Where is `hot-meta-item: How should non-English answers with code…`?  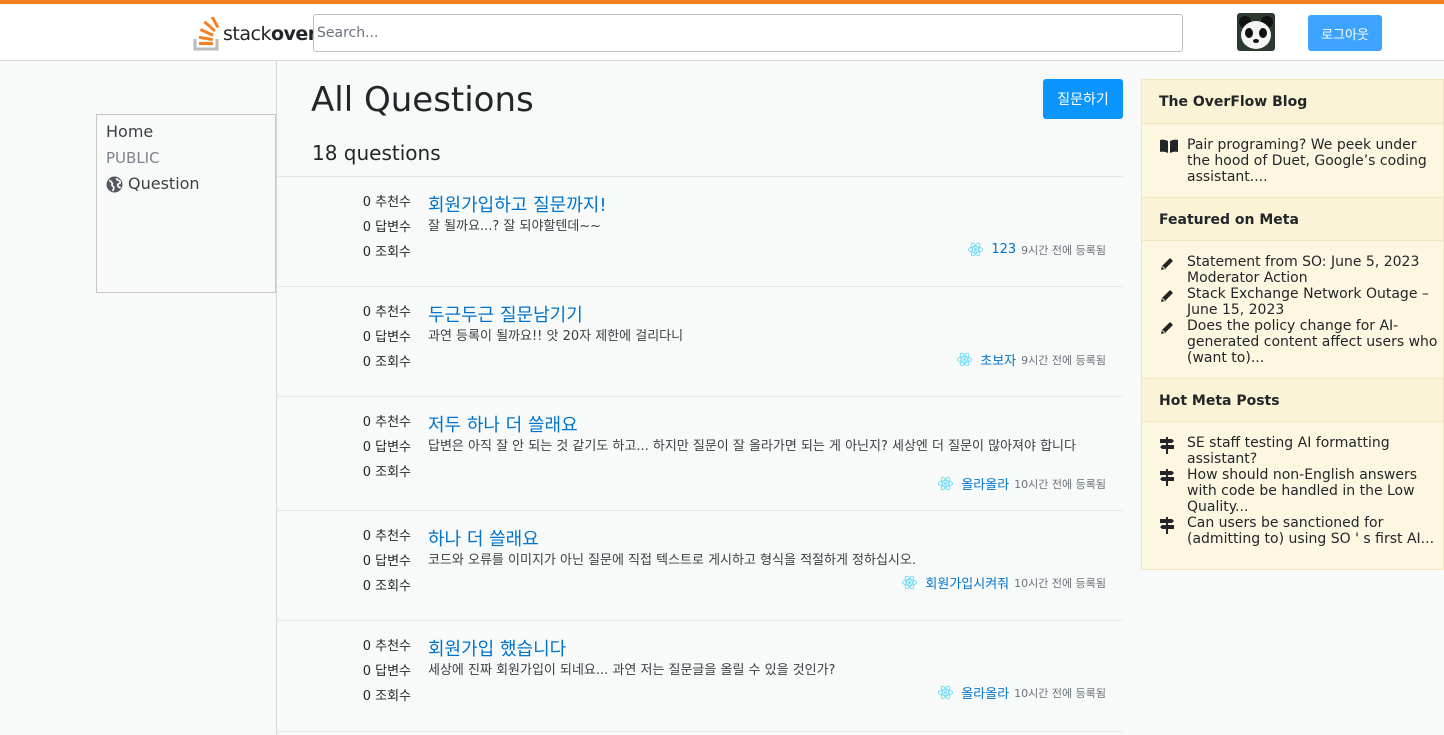
hot-meta-item: How should non-English answers with code… is located at coordinates (1301, 491).